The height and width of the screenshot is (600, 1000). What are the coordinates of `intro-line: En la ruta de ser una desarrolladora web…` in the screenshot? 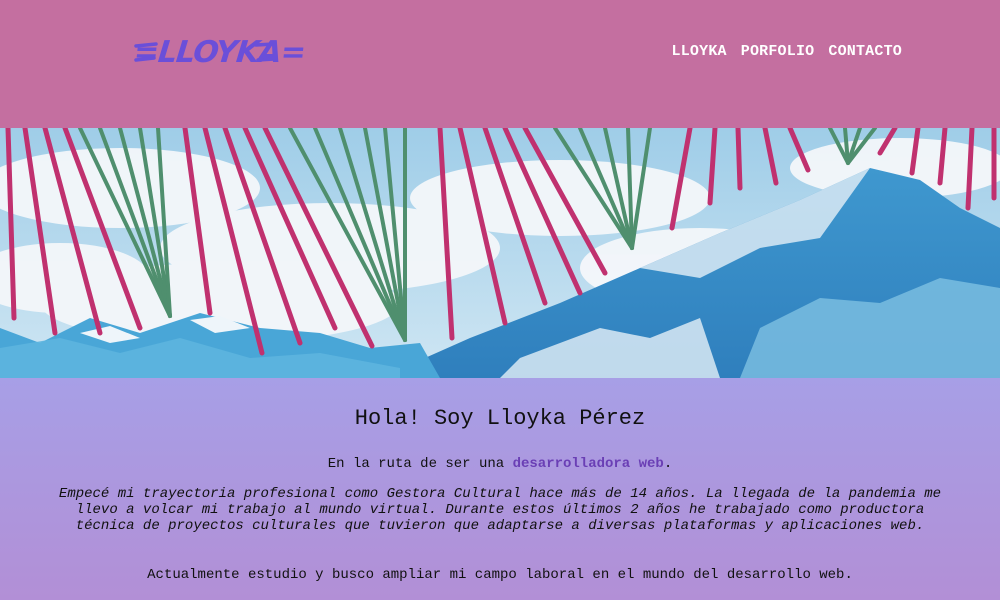 It's located at (500, 464).